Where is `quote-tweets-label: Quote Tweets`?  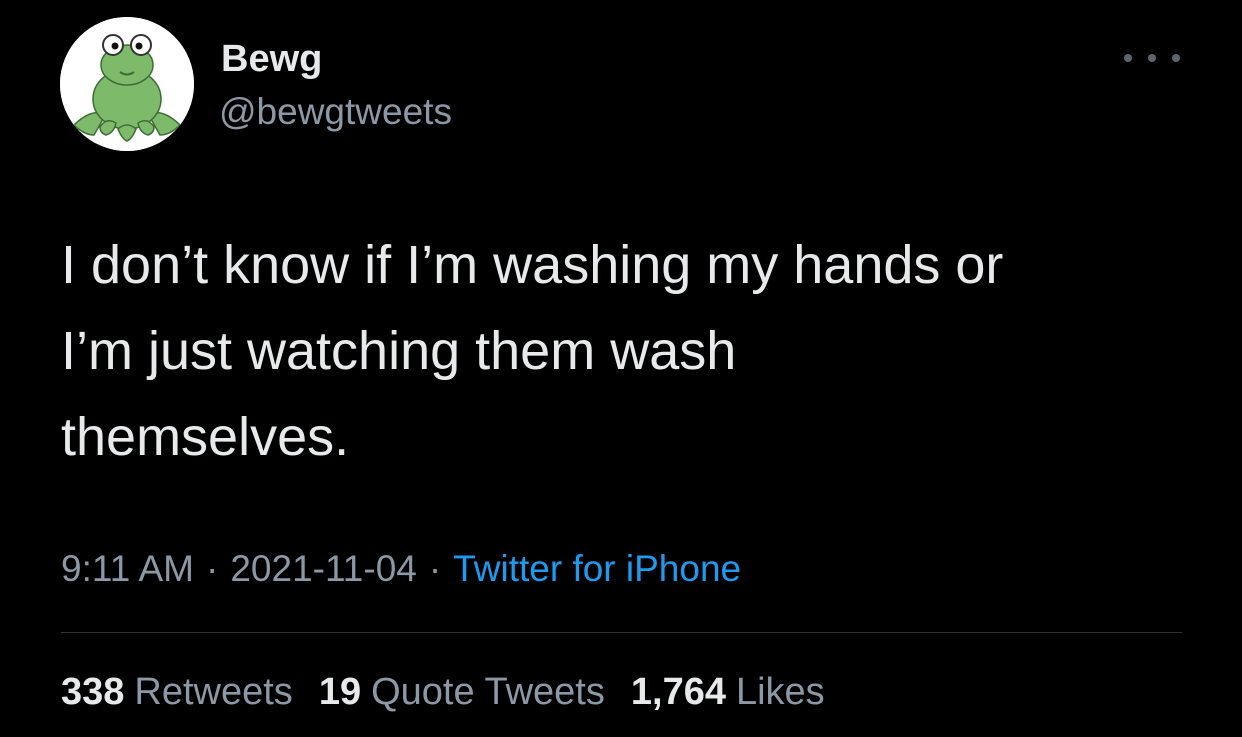
quote-tweets-label: Quote Tweets is located at coordinates (488, 692).